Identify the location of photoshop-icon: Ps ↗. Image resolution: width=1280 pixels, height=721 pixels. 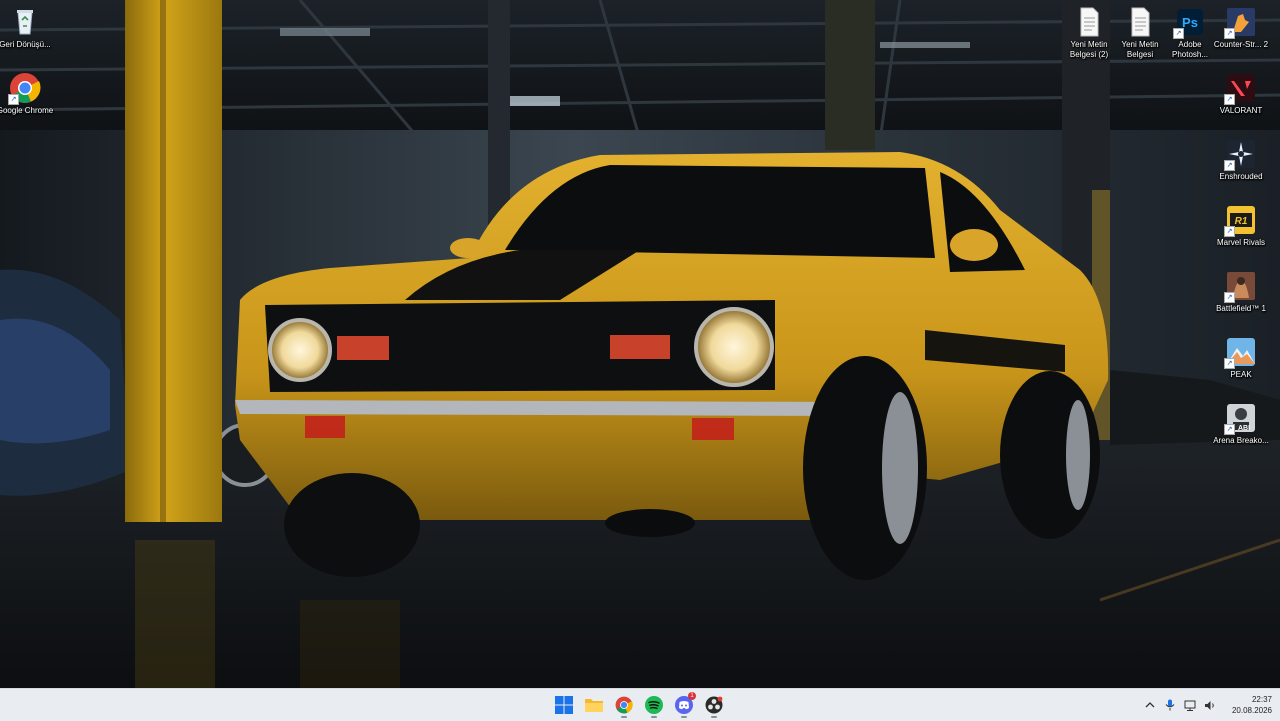
(1189, 22).